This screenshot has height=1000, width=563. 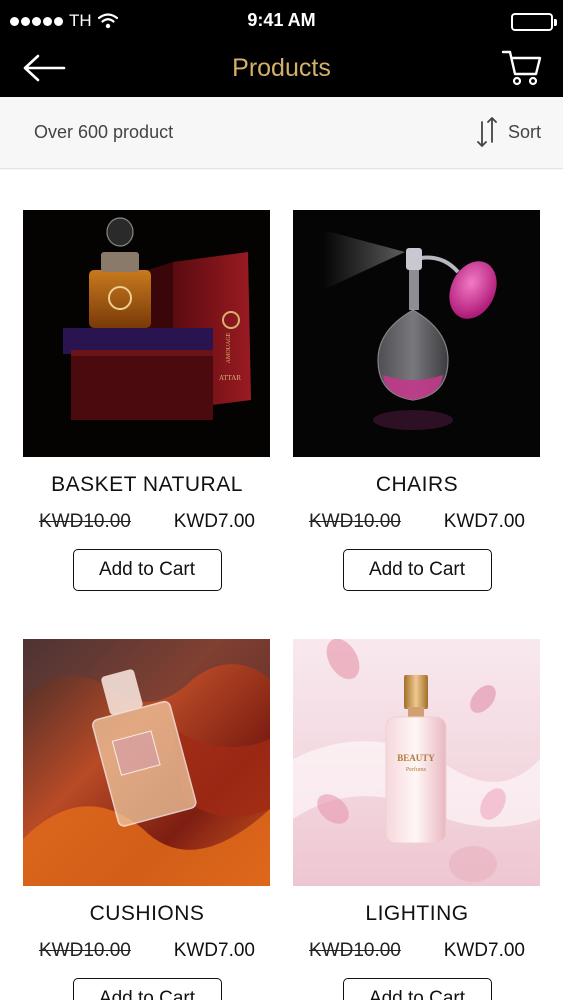 I want to click on silk-perfume-illustration, so click(x=146, y=762).